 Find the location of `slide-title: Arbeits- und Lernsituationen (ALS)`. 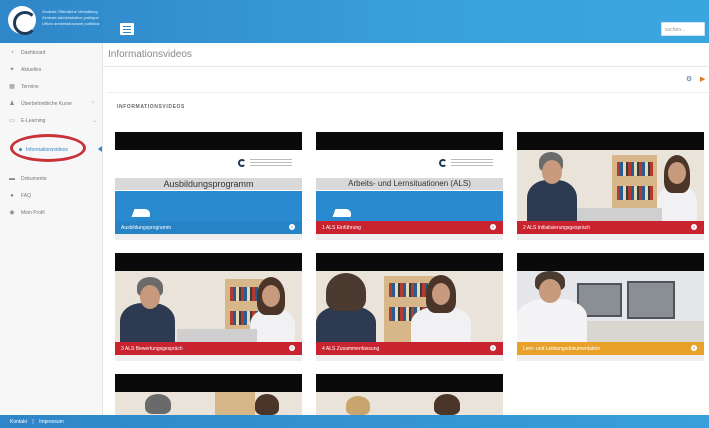

slide-title: Arbeits- und Lernsituationen (ALS) is located at coordinates (409, 184).